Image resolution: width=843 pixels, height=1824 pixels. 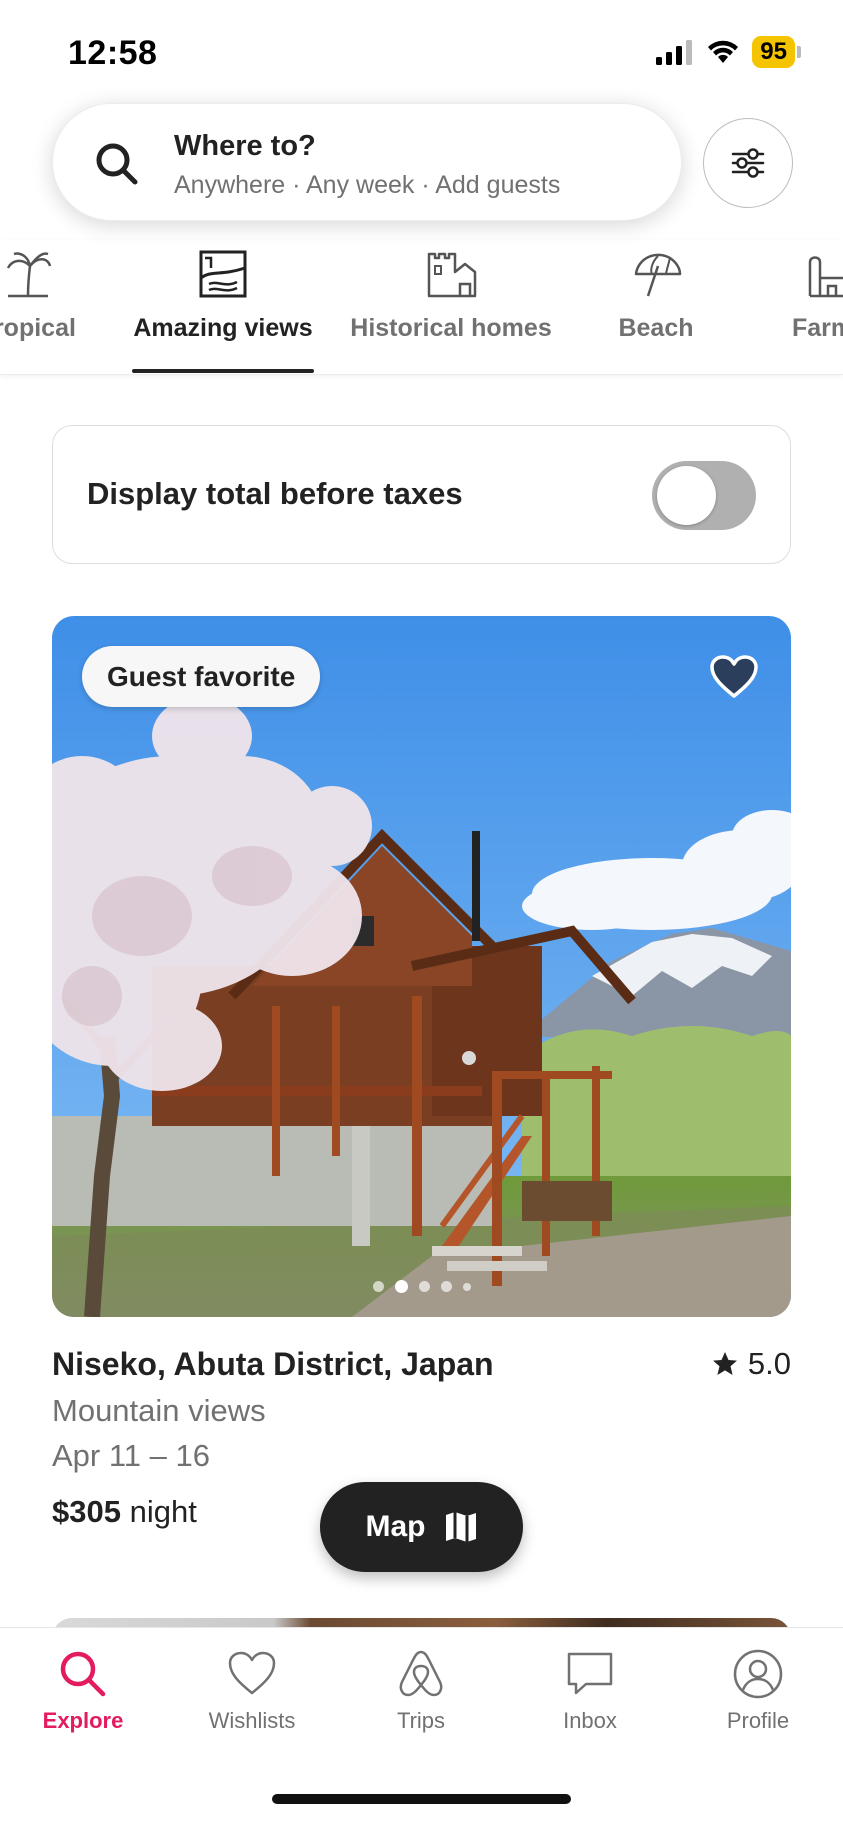 I want to click on active-tab-indicator, so click(x=223, y=371).